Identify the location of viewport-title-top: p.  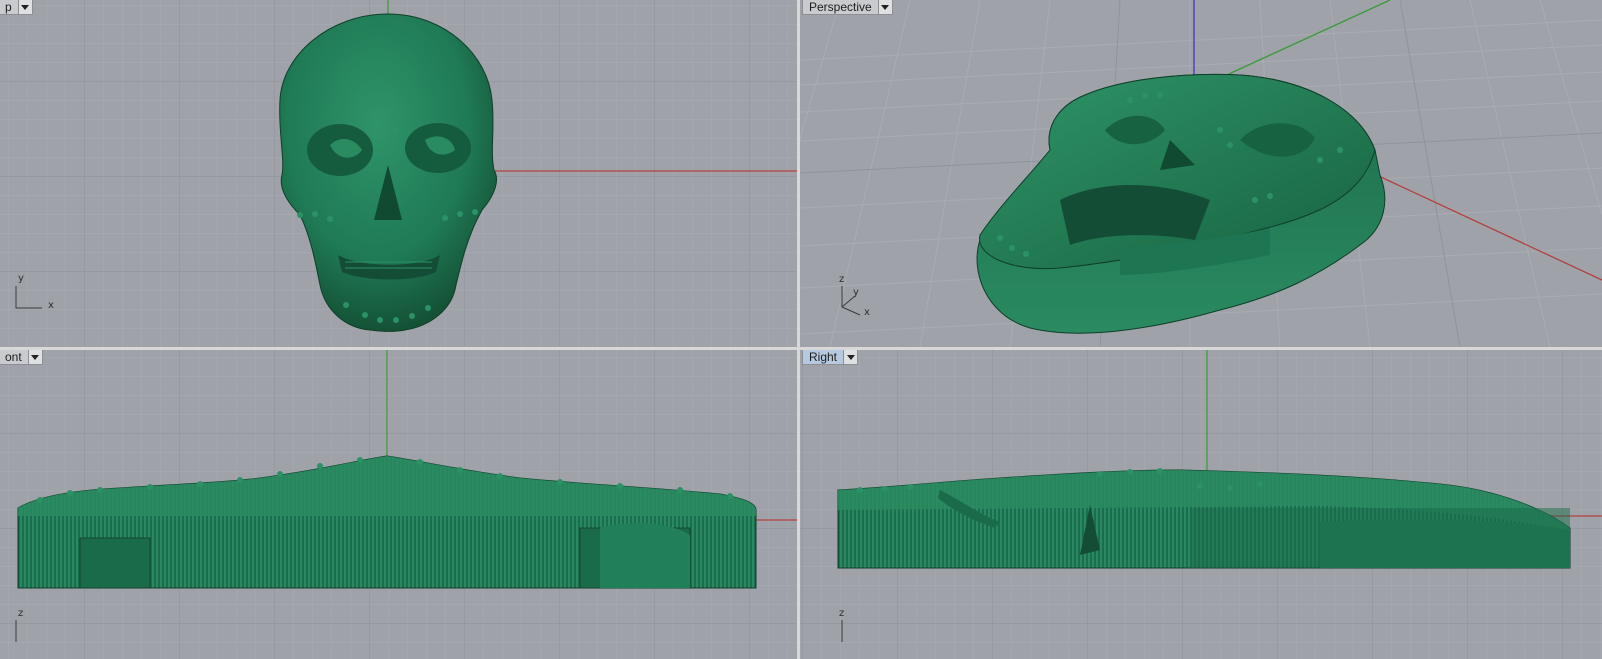
(16, 7).